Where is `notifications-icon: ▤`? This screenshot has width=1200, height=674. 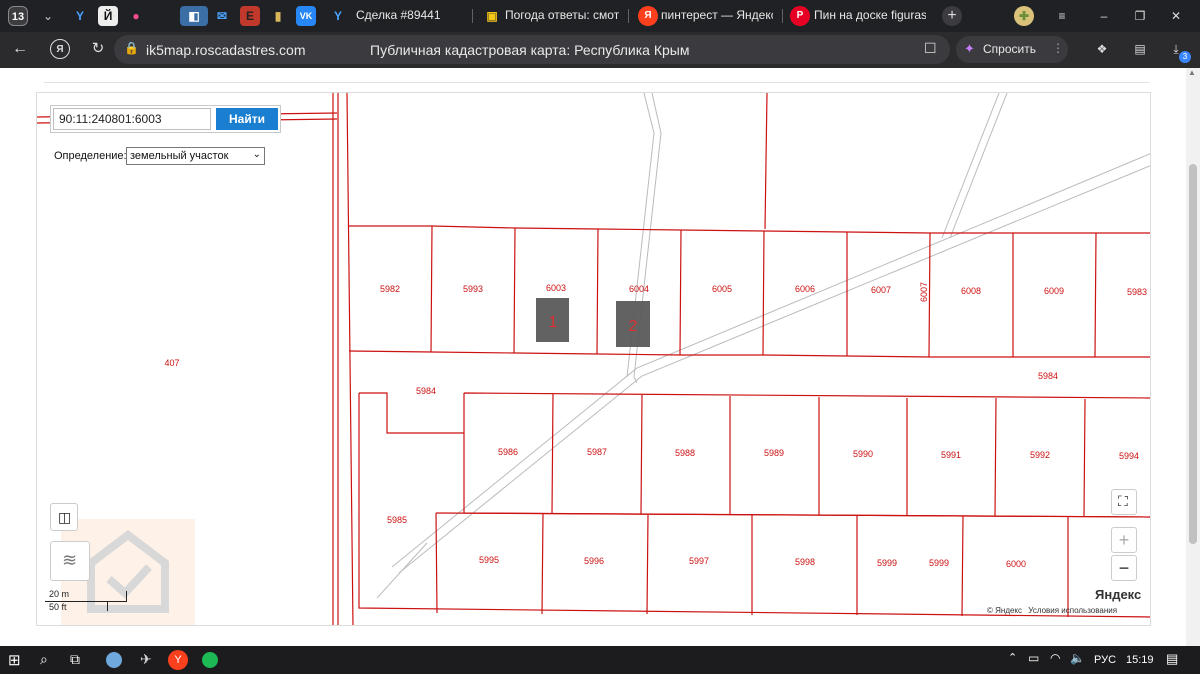 notifications-icon: ▤ is located at coordinates (1172, 659).